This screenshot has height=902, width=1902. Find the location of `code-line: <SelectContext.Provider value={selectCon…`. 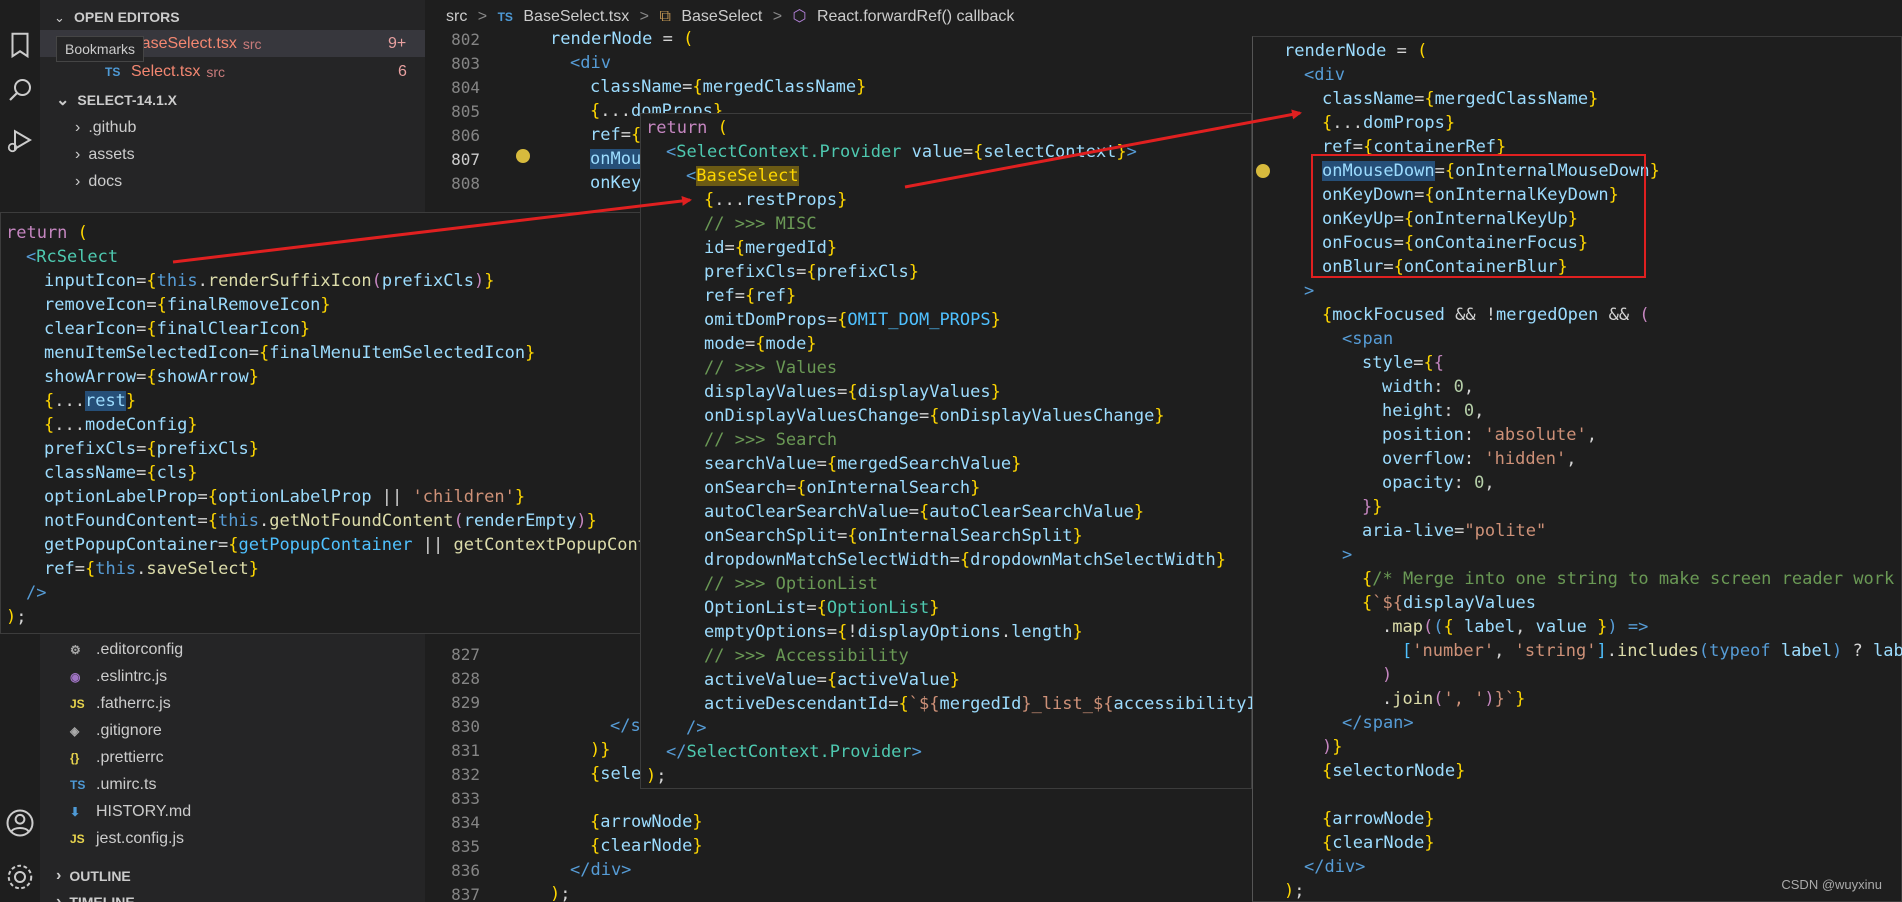

code-line: <SelectContext.Provider value={selectCon… is located at coordinates (901, 152).